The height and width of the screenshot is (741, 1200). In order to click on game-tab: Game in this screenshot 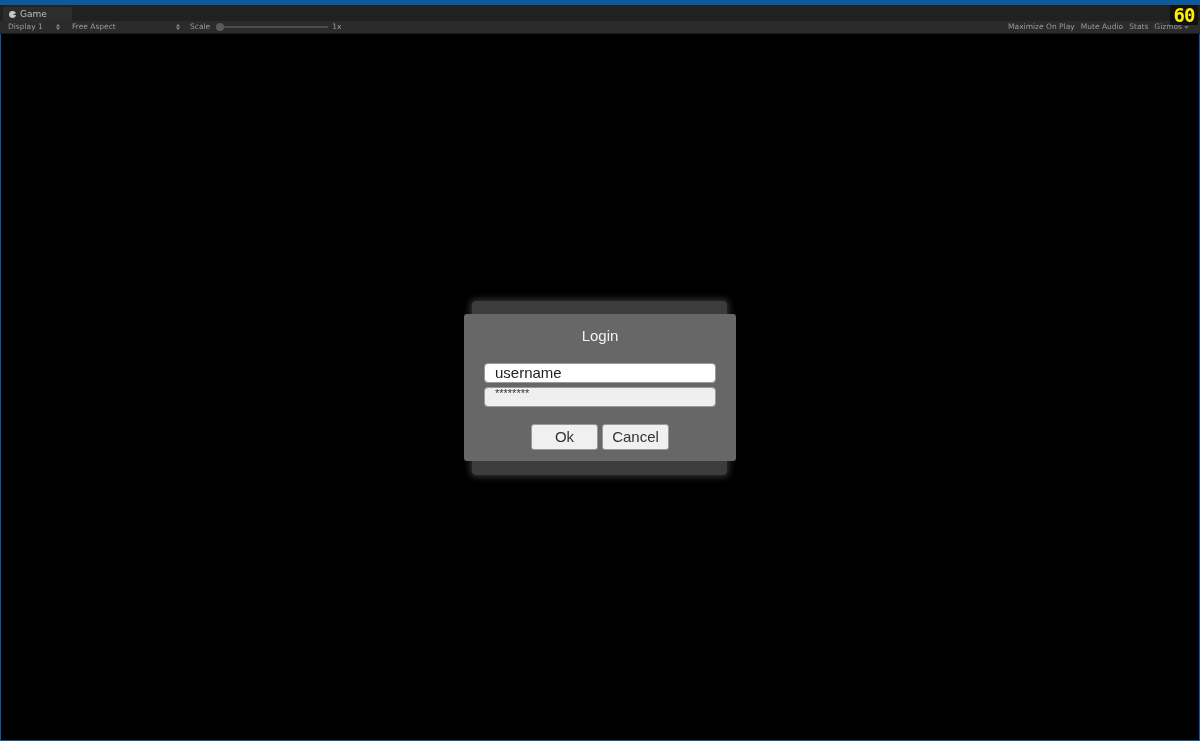, I will do `click(37, 14)`.